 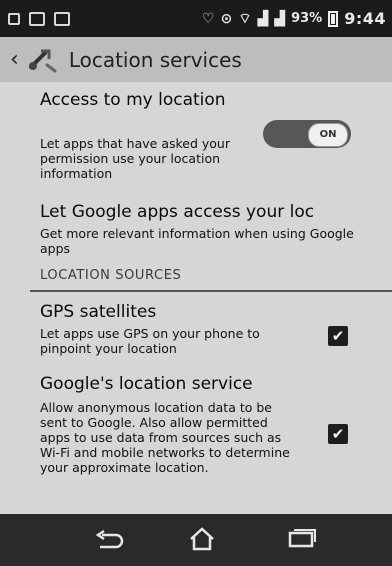 I want to click on gps-checkbox: ✔, so click(x=338, y=336).